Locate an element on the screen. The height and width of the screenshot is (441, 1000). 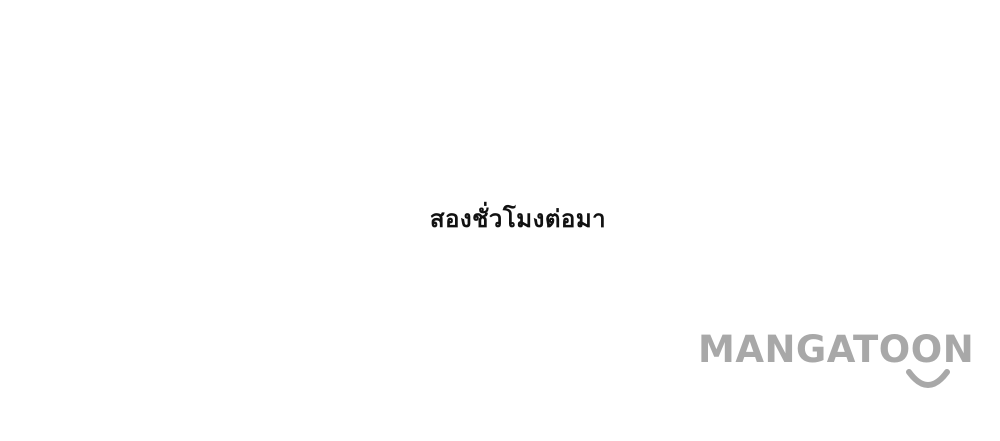
watermark-text: MANGATOON is located at coordinates (836, 349).